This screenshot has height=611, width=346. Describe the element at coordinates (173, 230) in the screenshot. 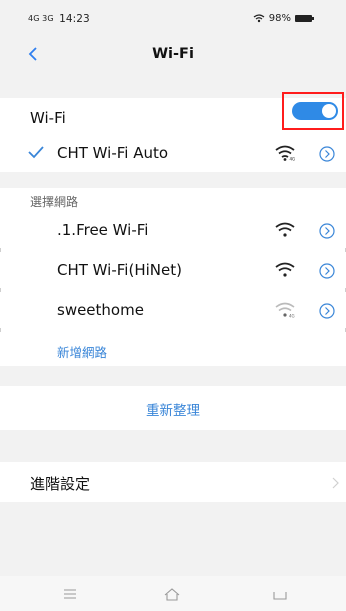

I see `network-row: .1.Free Wi-Fi` at that location.